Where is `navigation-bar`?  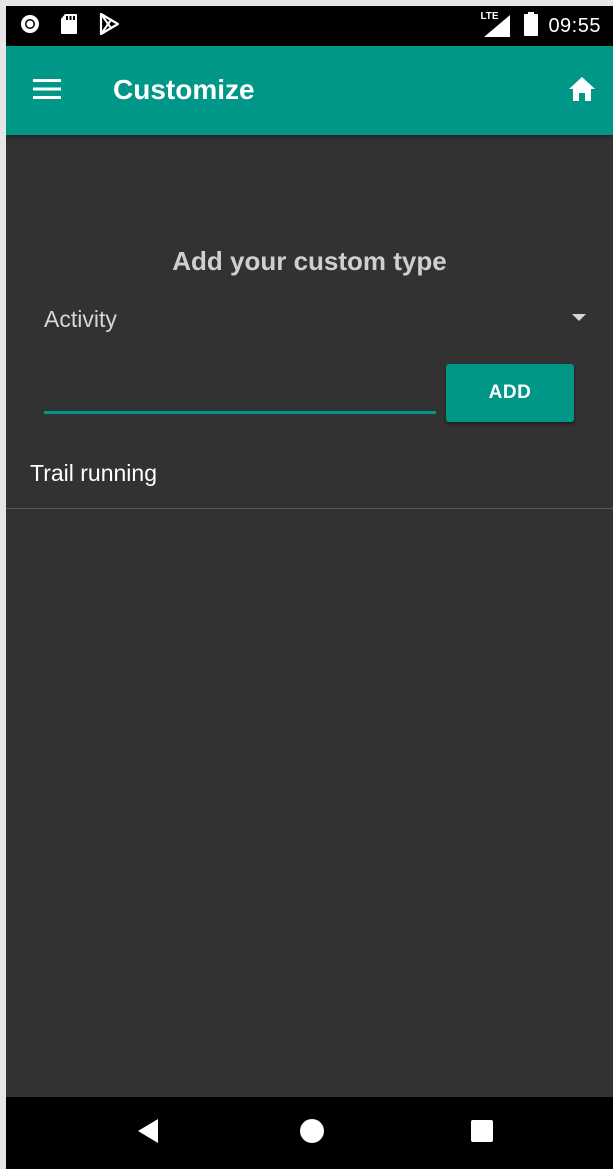
navigation-bar is located at coordinates (309, 1133).